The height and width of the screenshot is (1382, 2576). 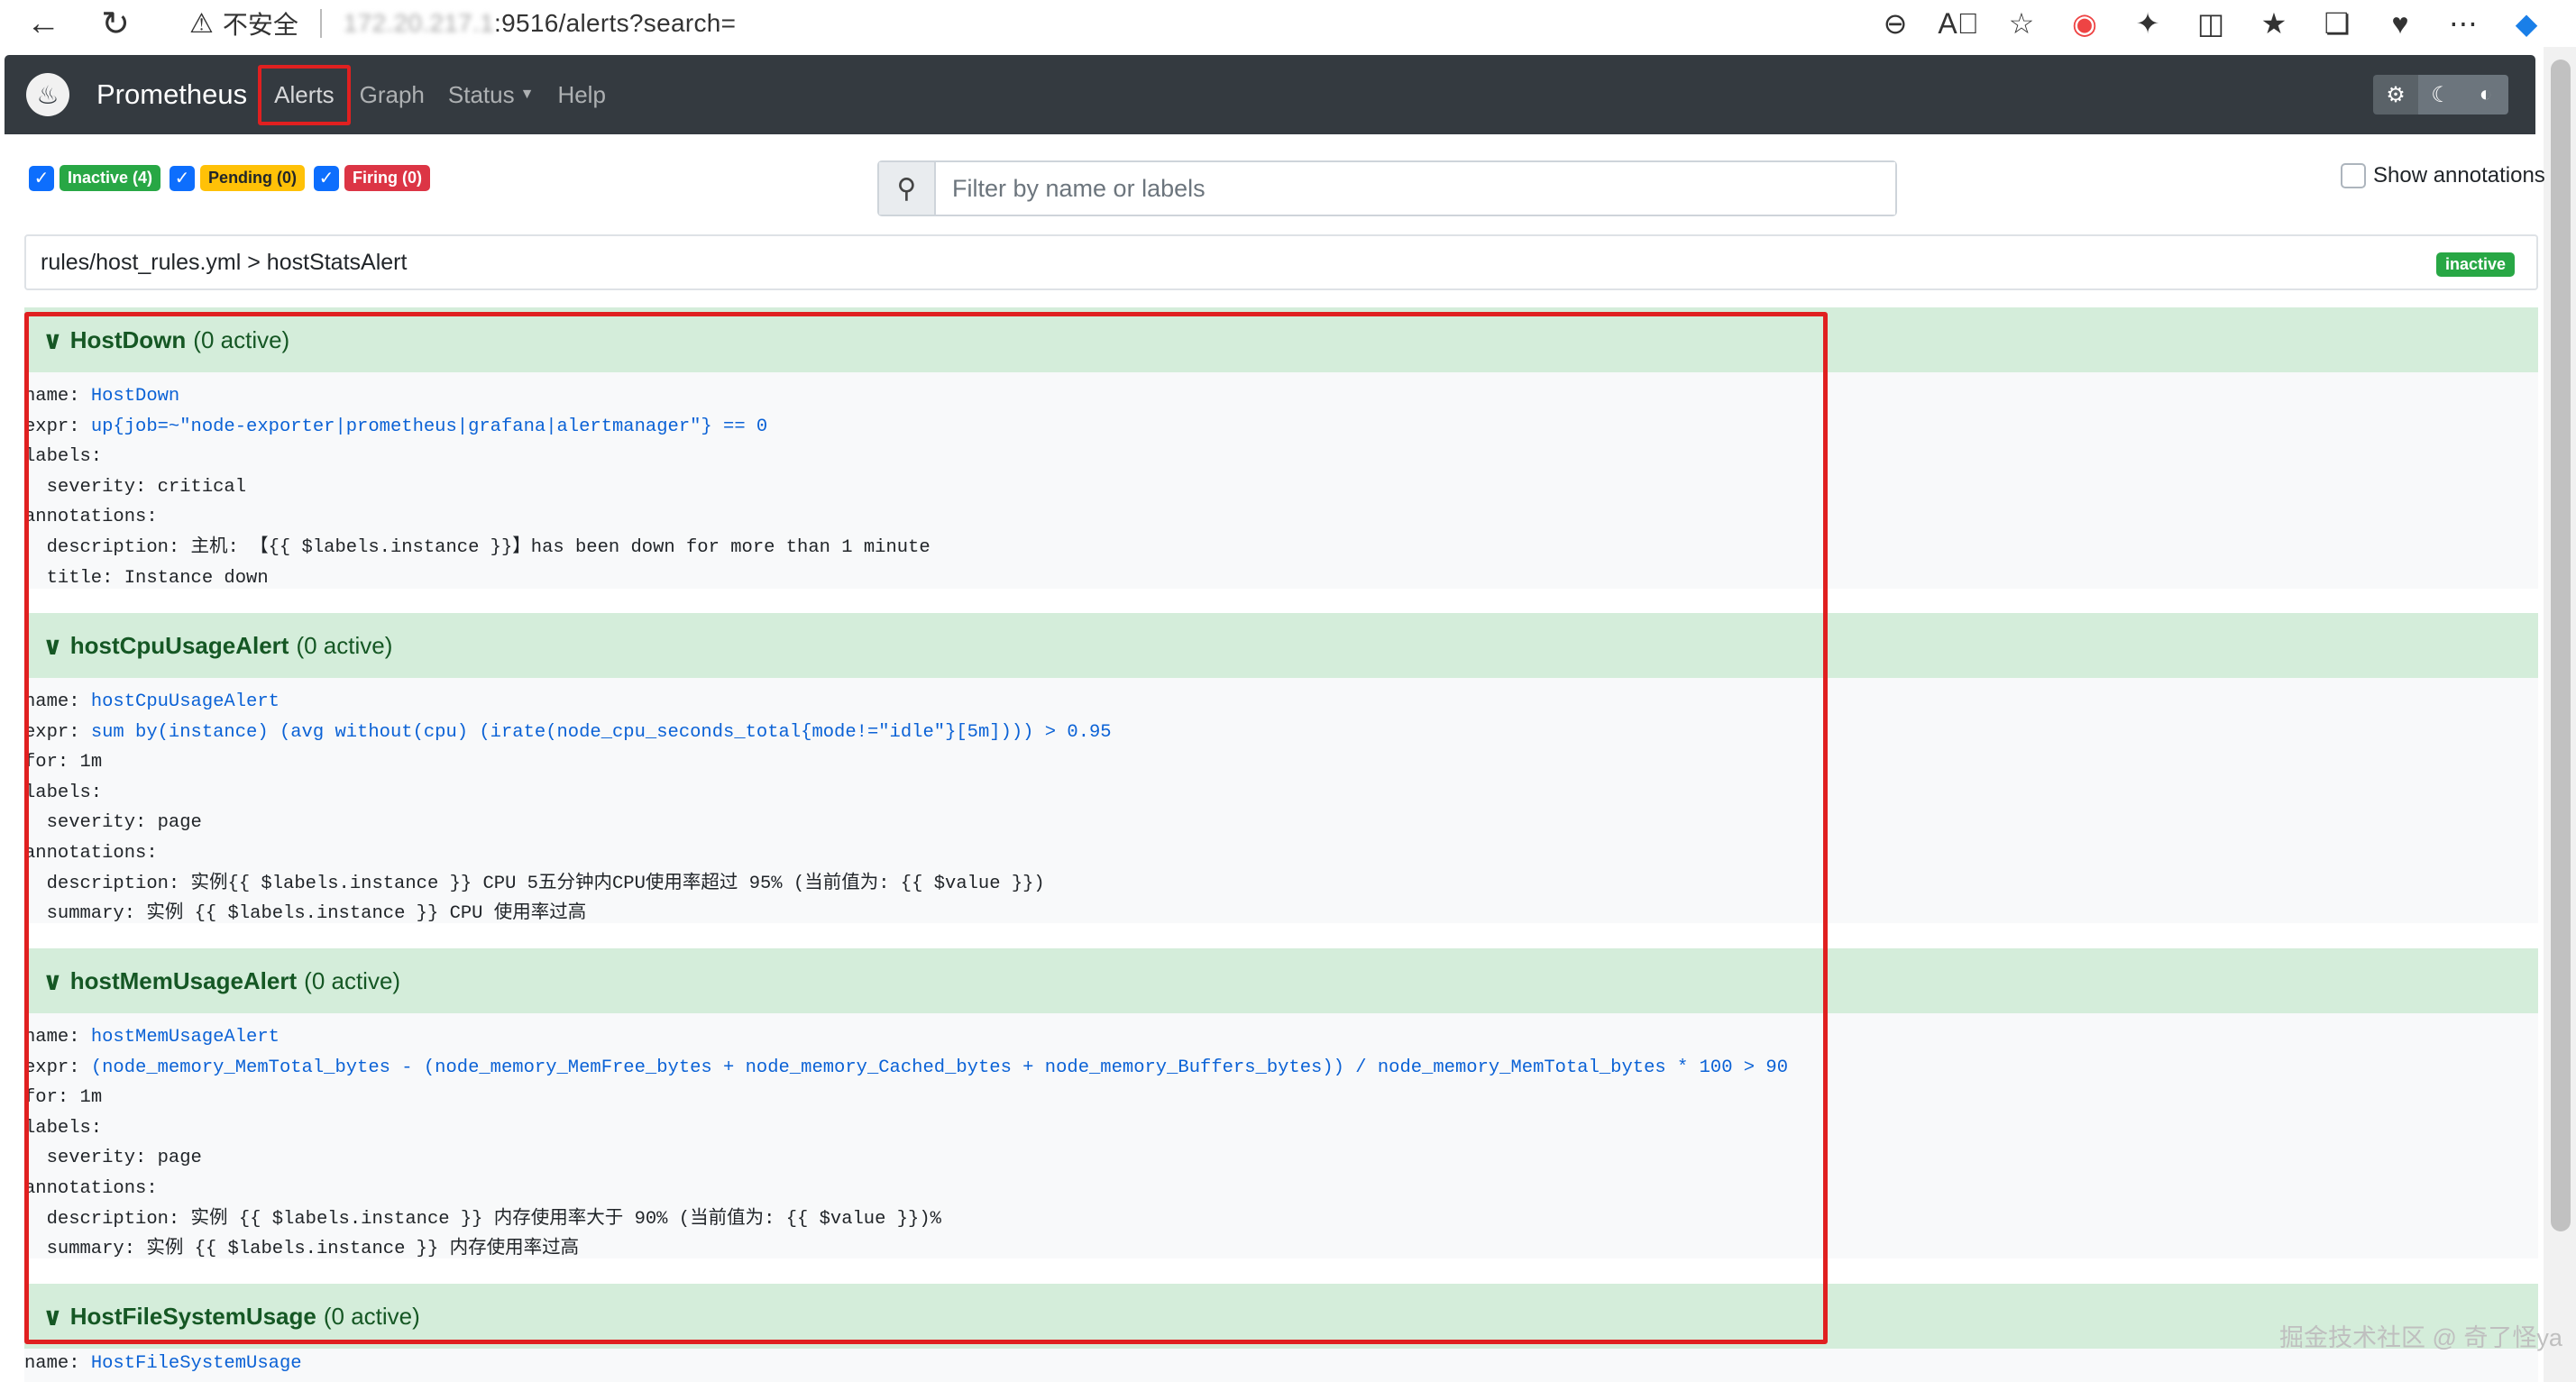 What do you see at coordinates (2274, 23) in the screenshot?
I see `favorites-icon: ★` at bounding box center [2274, 23].